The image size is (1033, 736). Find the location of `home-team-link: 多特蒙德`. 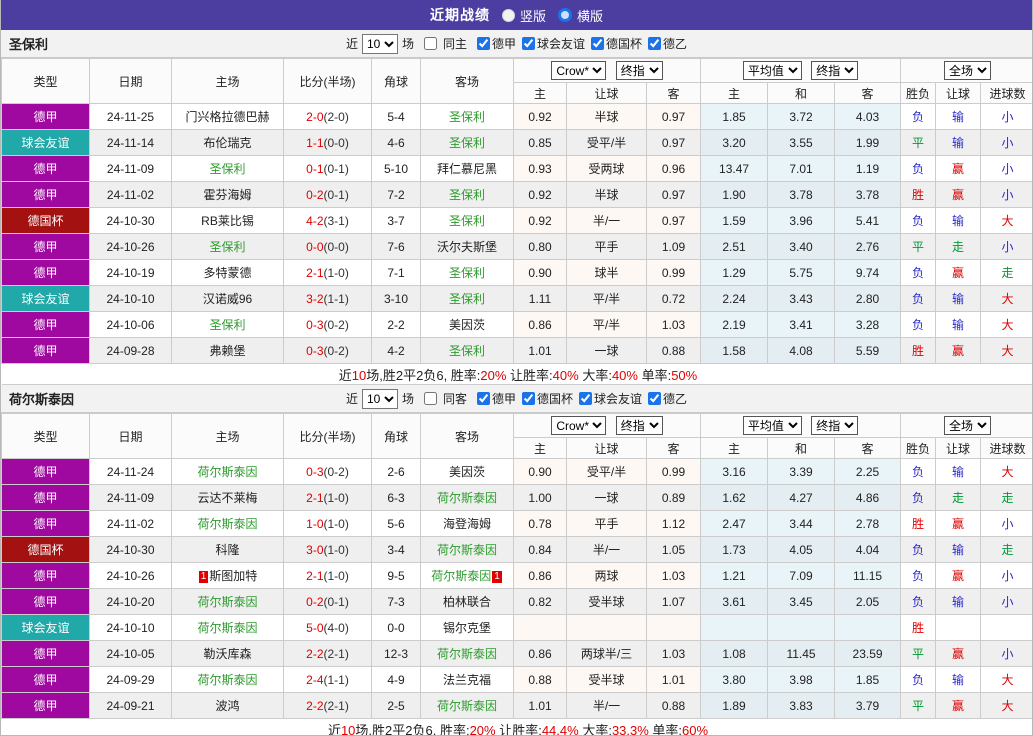

home-team-link: 多特蒙德 is located at coordinates (227, 273).